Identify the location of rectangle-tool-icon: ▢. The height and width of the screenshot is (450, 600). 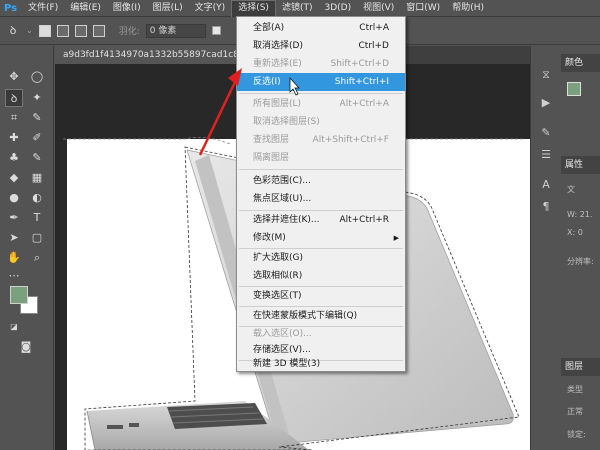
(37, 238).